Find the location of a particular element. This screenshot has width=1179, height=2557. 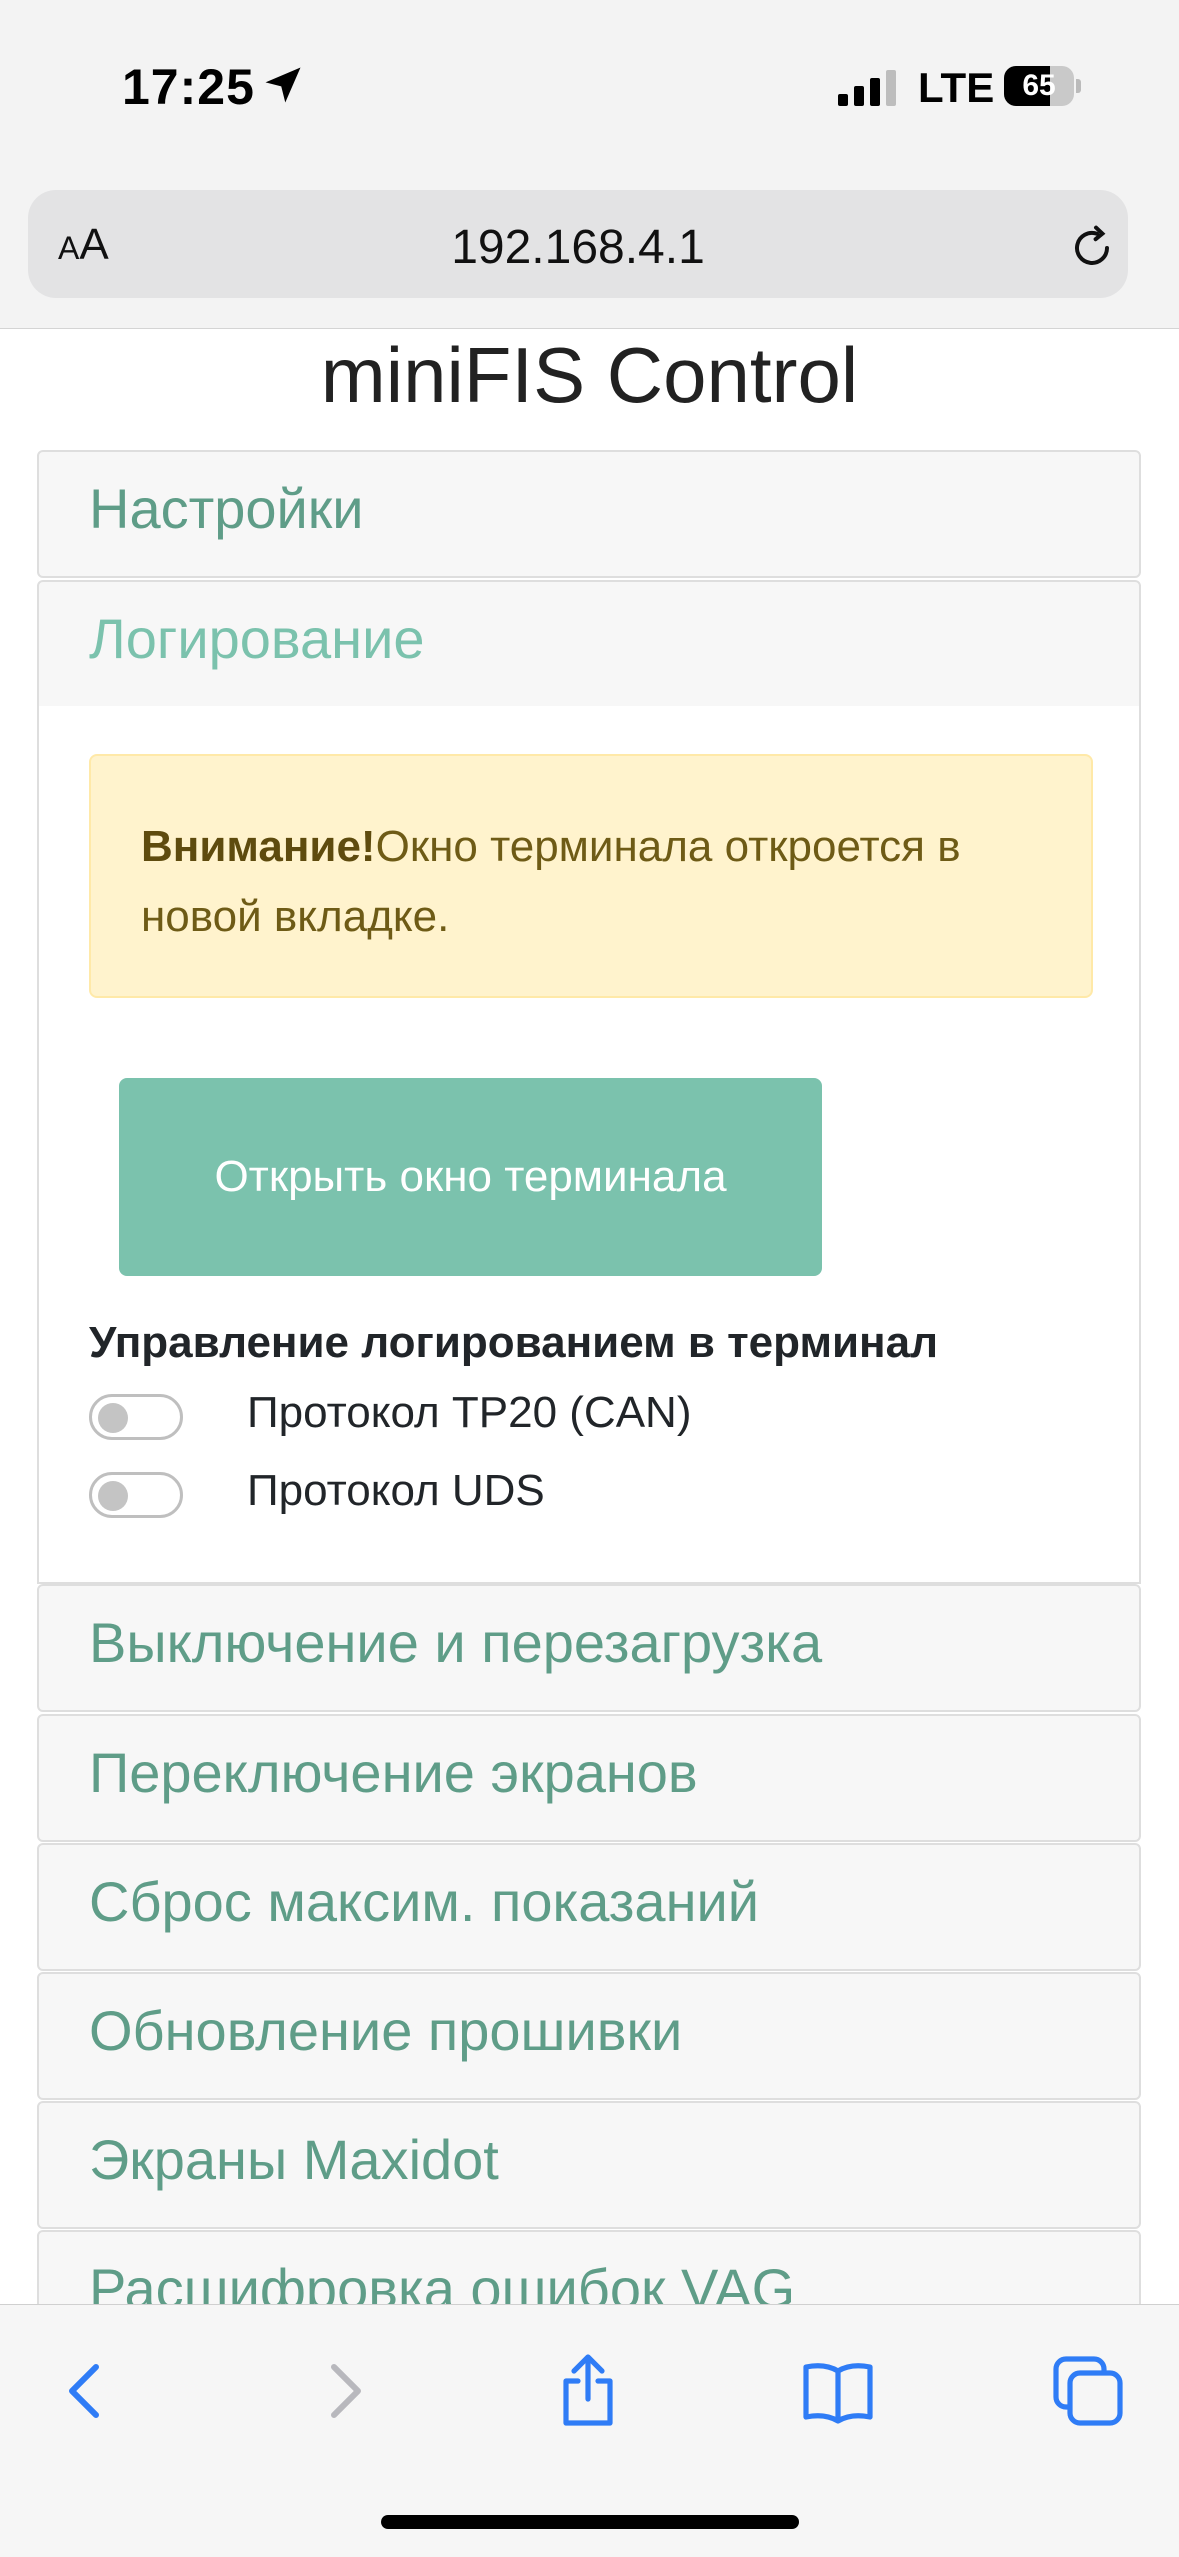

tp20-toggle is located at coordinates (136, 1417).